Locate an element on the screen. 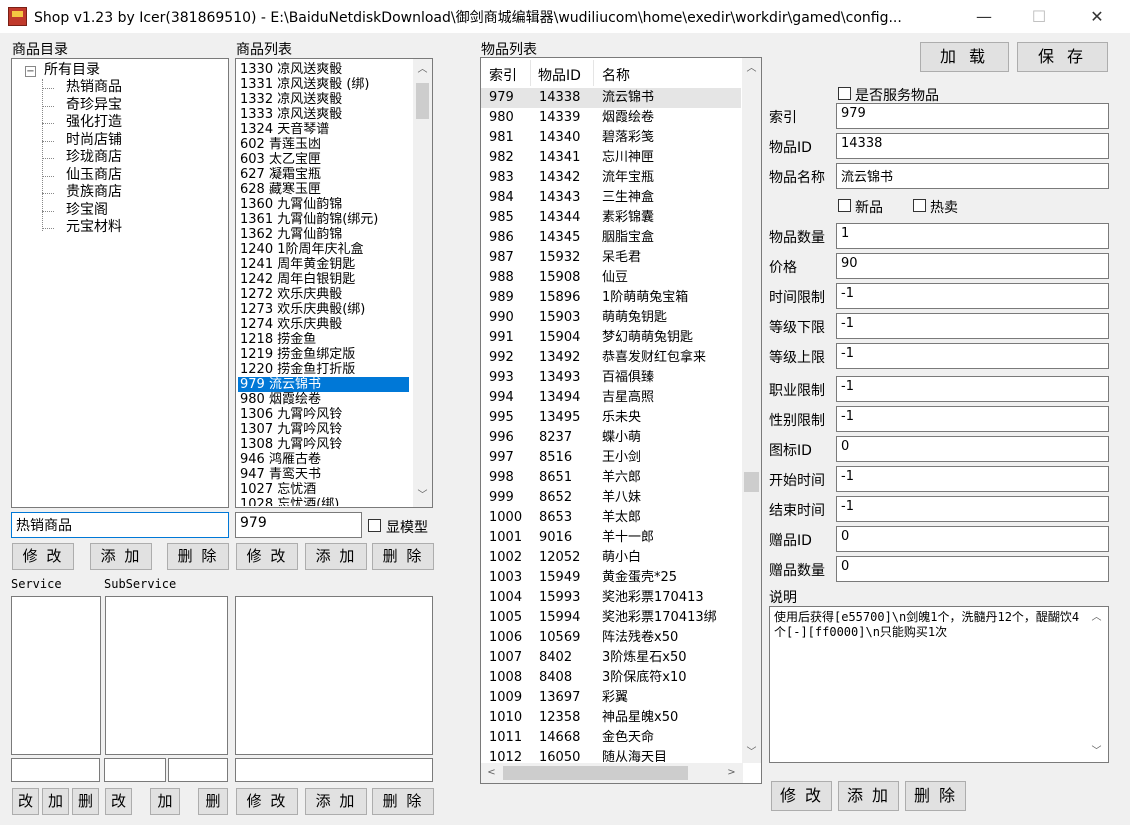 Image resolution: width=1130 pixels, height=825 pixels. product-list-item: 1307 九霄吟风铃 is located at coordinates (323, 429).